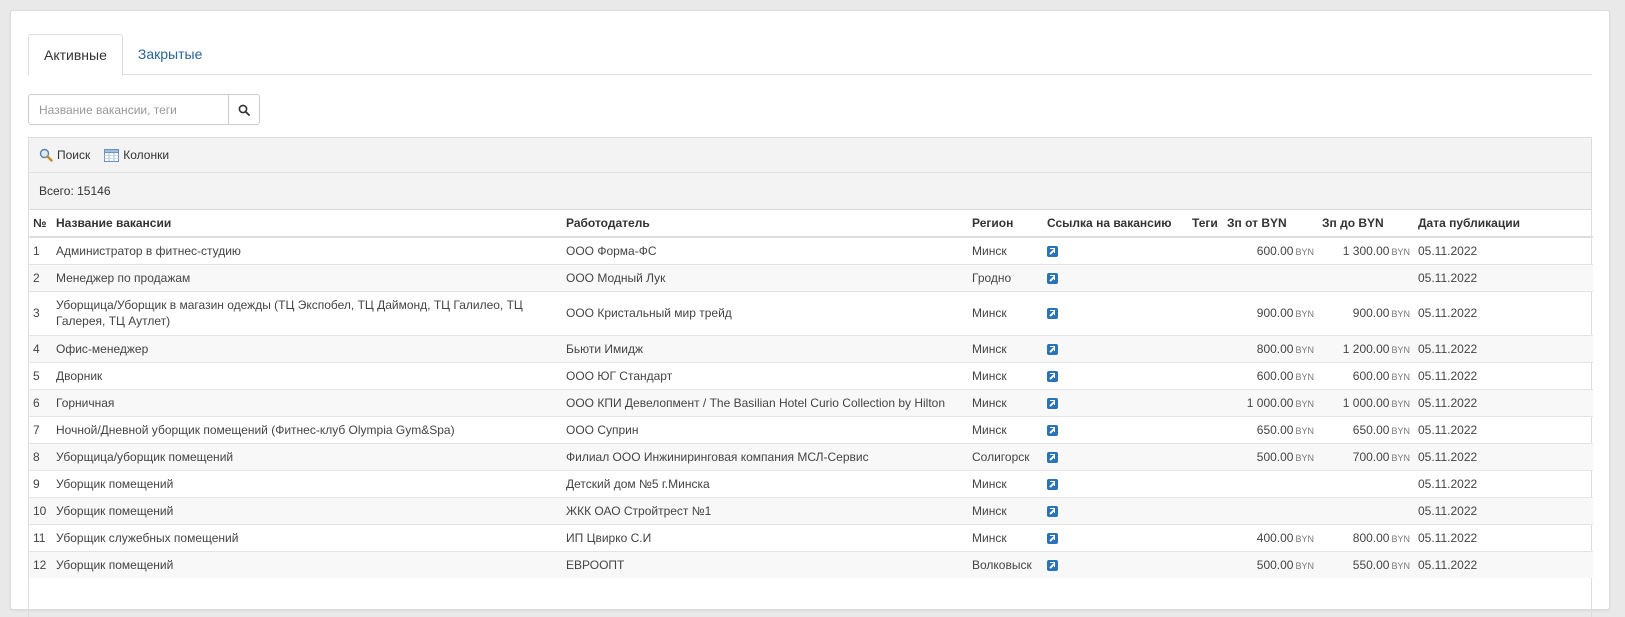  I want to click on salary-value: 500.00, so click(1275, 564).